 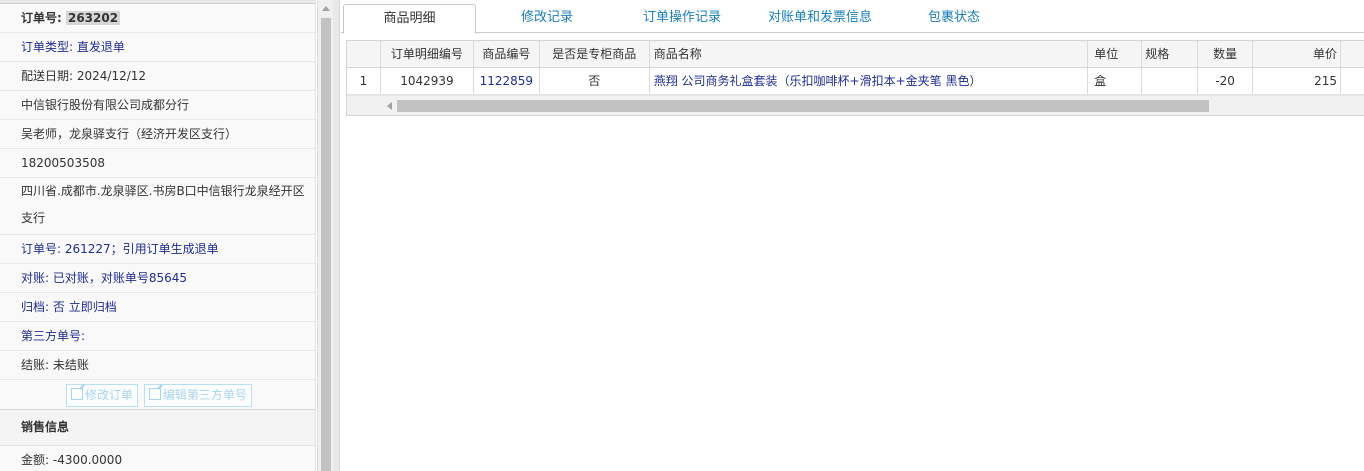 I want to click on customer-company: 中信银行股份有限公司成都分行, so click(x=157, y=105).